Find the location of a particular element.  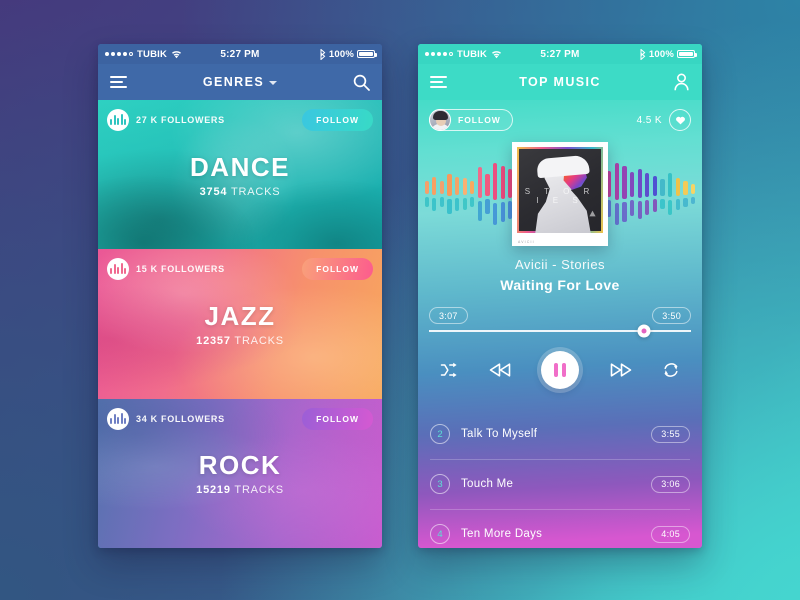

artist-avatar is located at coordinates (440, 120).